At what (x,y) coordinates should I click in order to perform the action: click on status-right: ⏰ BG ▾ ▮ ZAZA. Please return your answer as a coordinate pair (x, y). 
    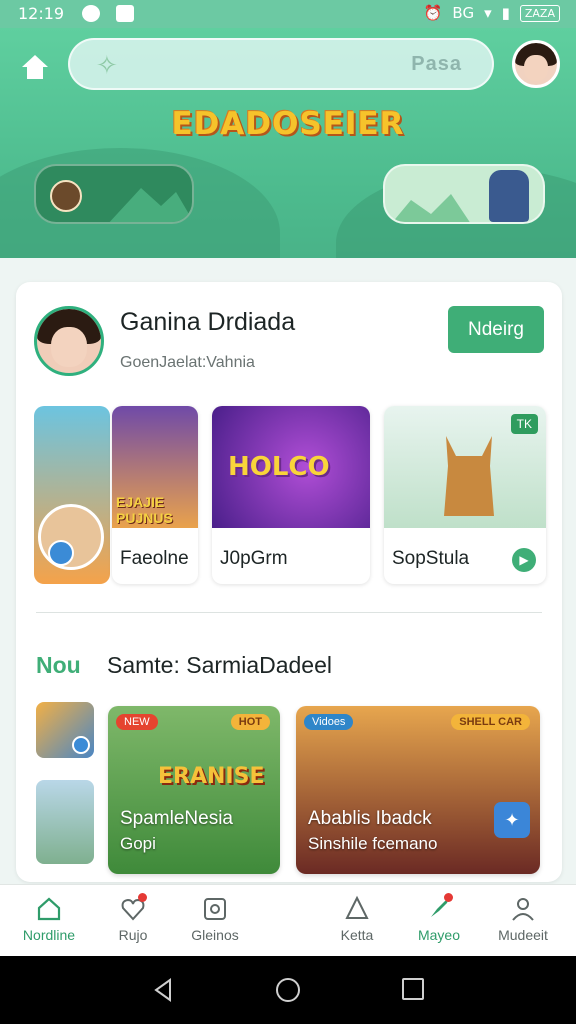
    Looking at the image, I should click on (492, 13).